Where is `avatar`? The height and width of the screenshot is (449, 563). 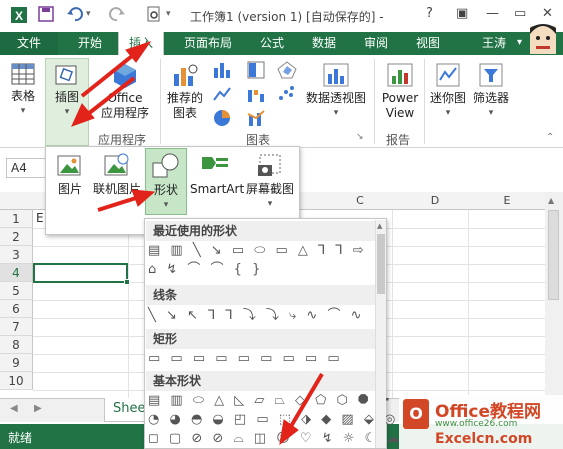 avatar is located at coordinates (543, 38).